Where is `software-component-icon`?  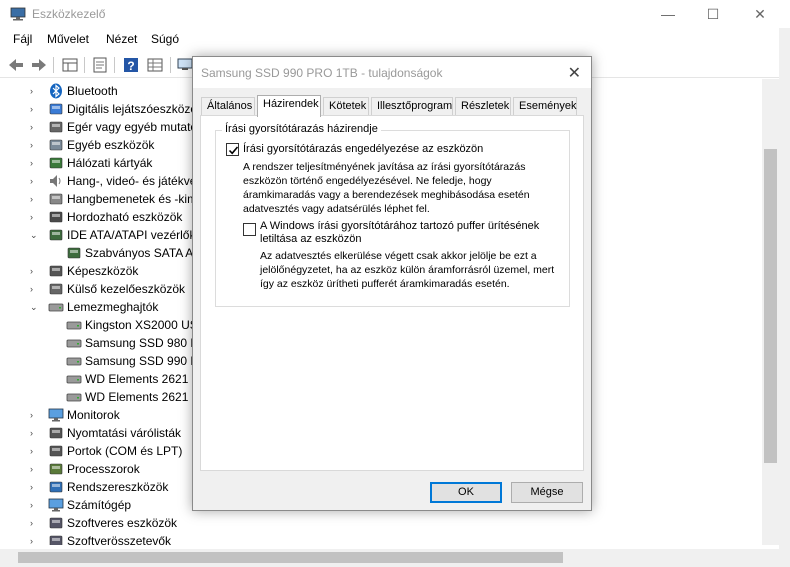
software-component-icon is located at coordinates (56, 540).